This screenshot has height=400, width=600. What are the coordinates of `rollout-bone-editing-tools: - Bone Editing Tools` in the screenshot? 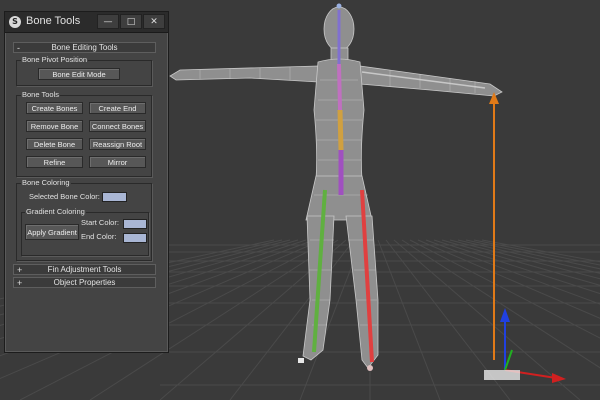 It's located at (84, 47).